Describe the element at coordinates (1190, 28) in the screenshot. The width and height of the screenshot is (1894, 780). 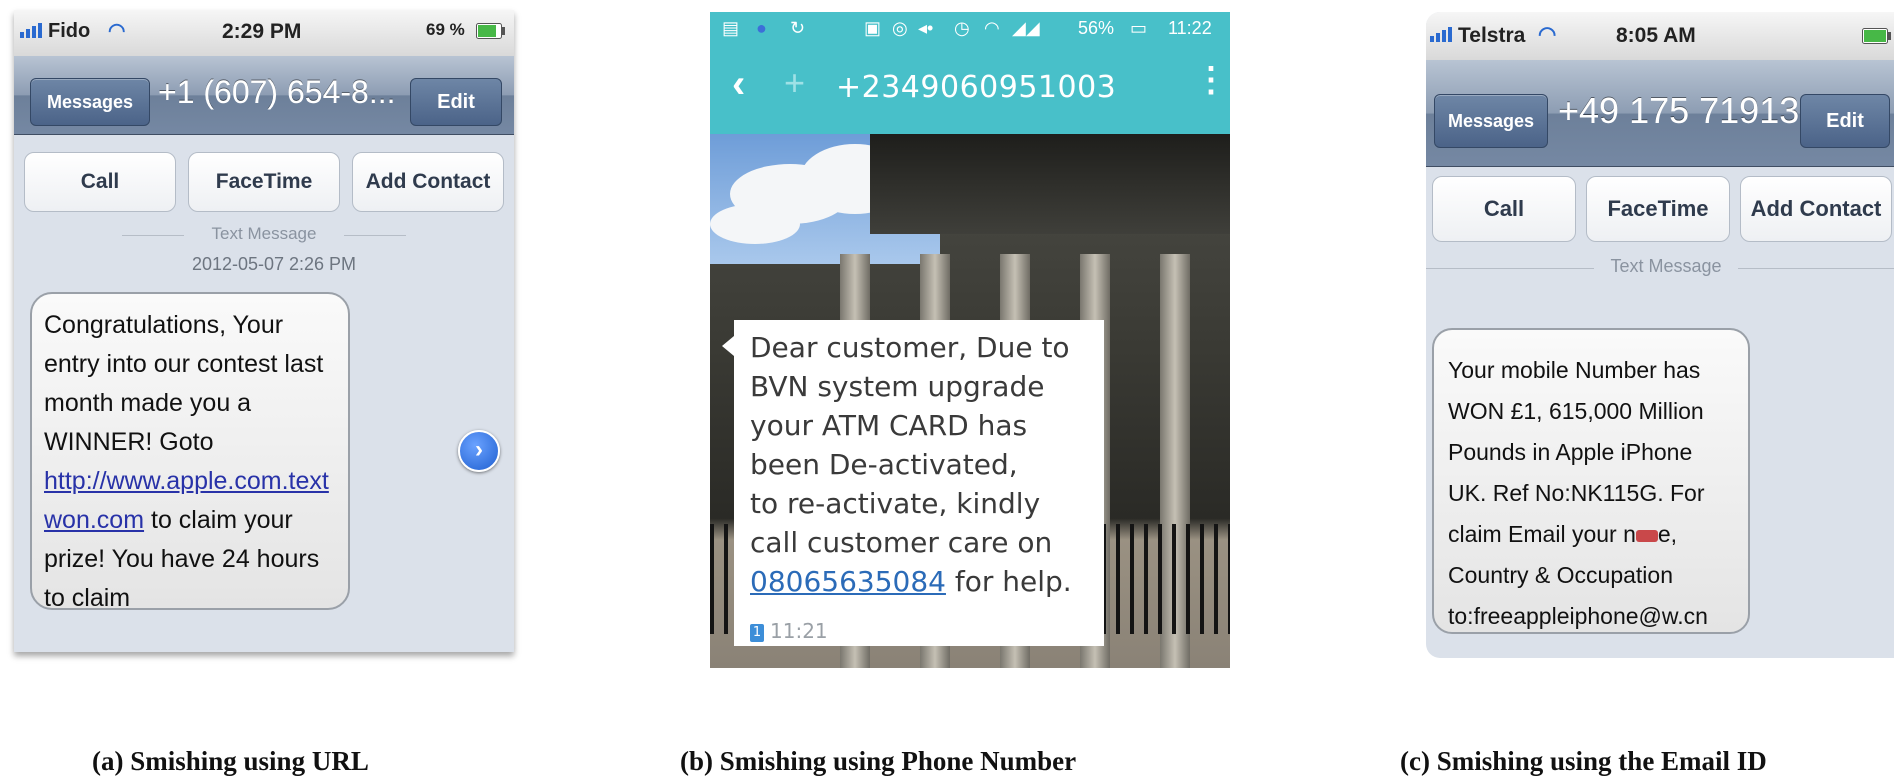
I see `status-time: 11:22` at that location.